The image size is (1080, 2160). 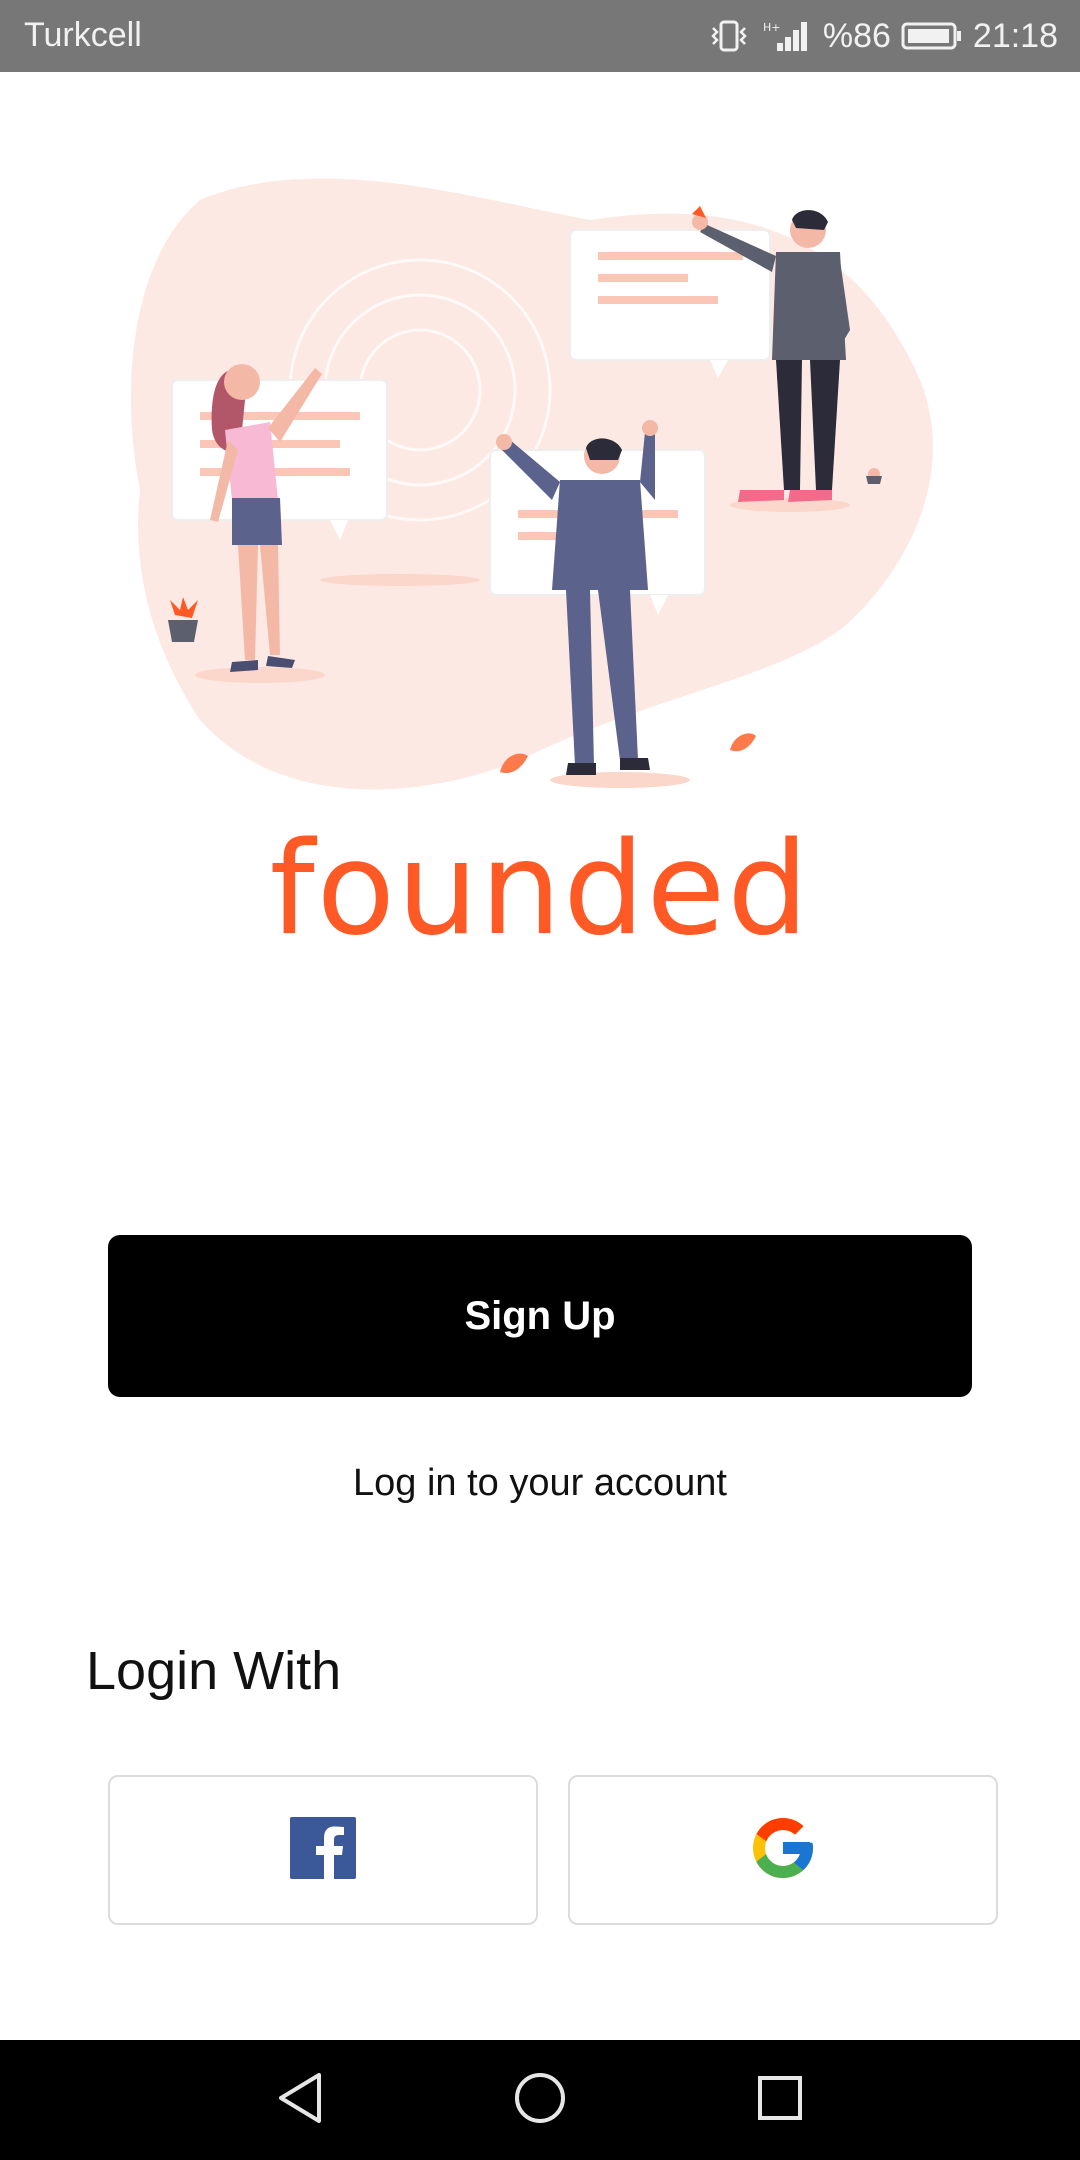 I want to click on navigation-bar, so click(x=540, y=2100).